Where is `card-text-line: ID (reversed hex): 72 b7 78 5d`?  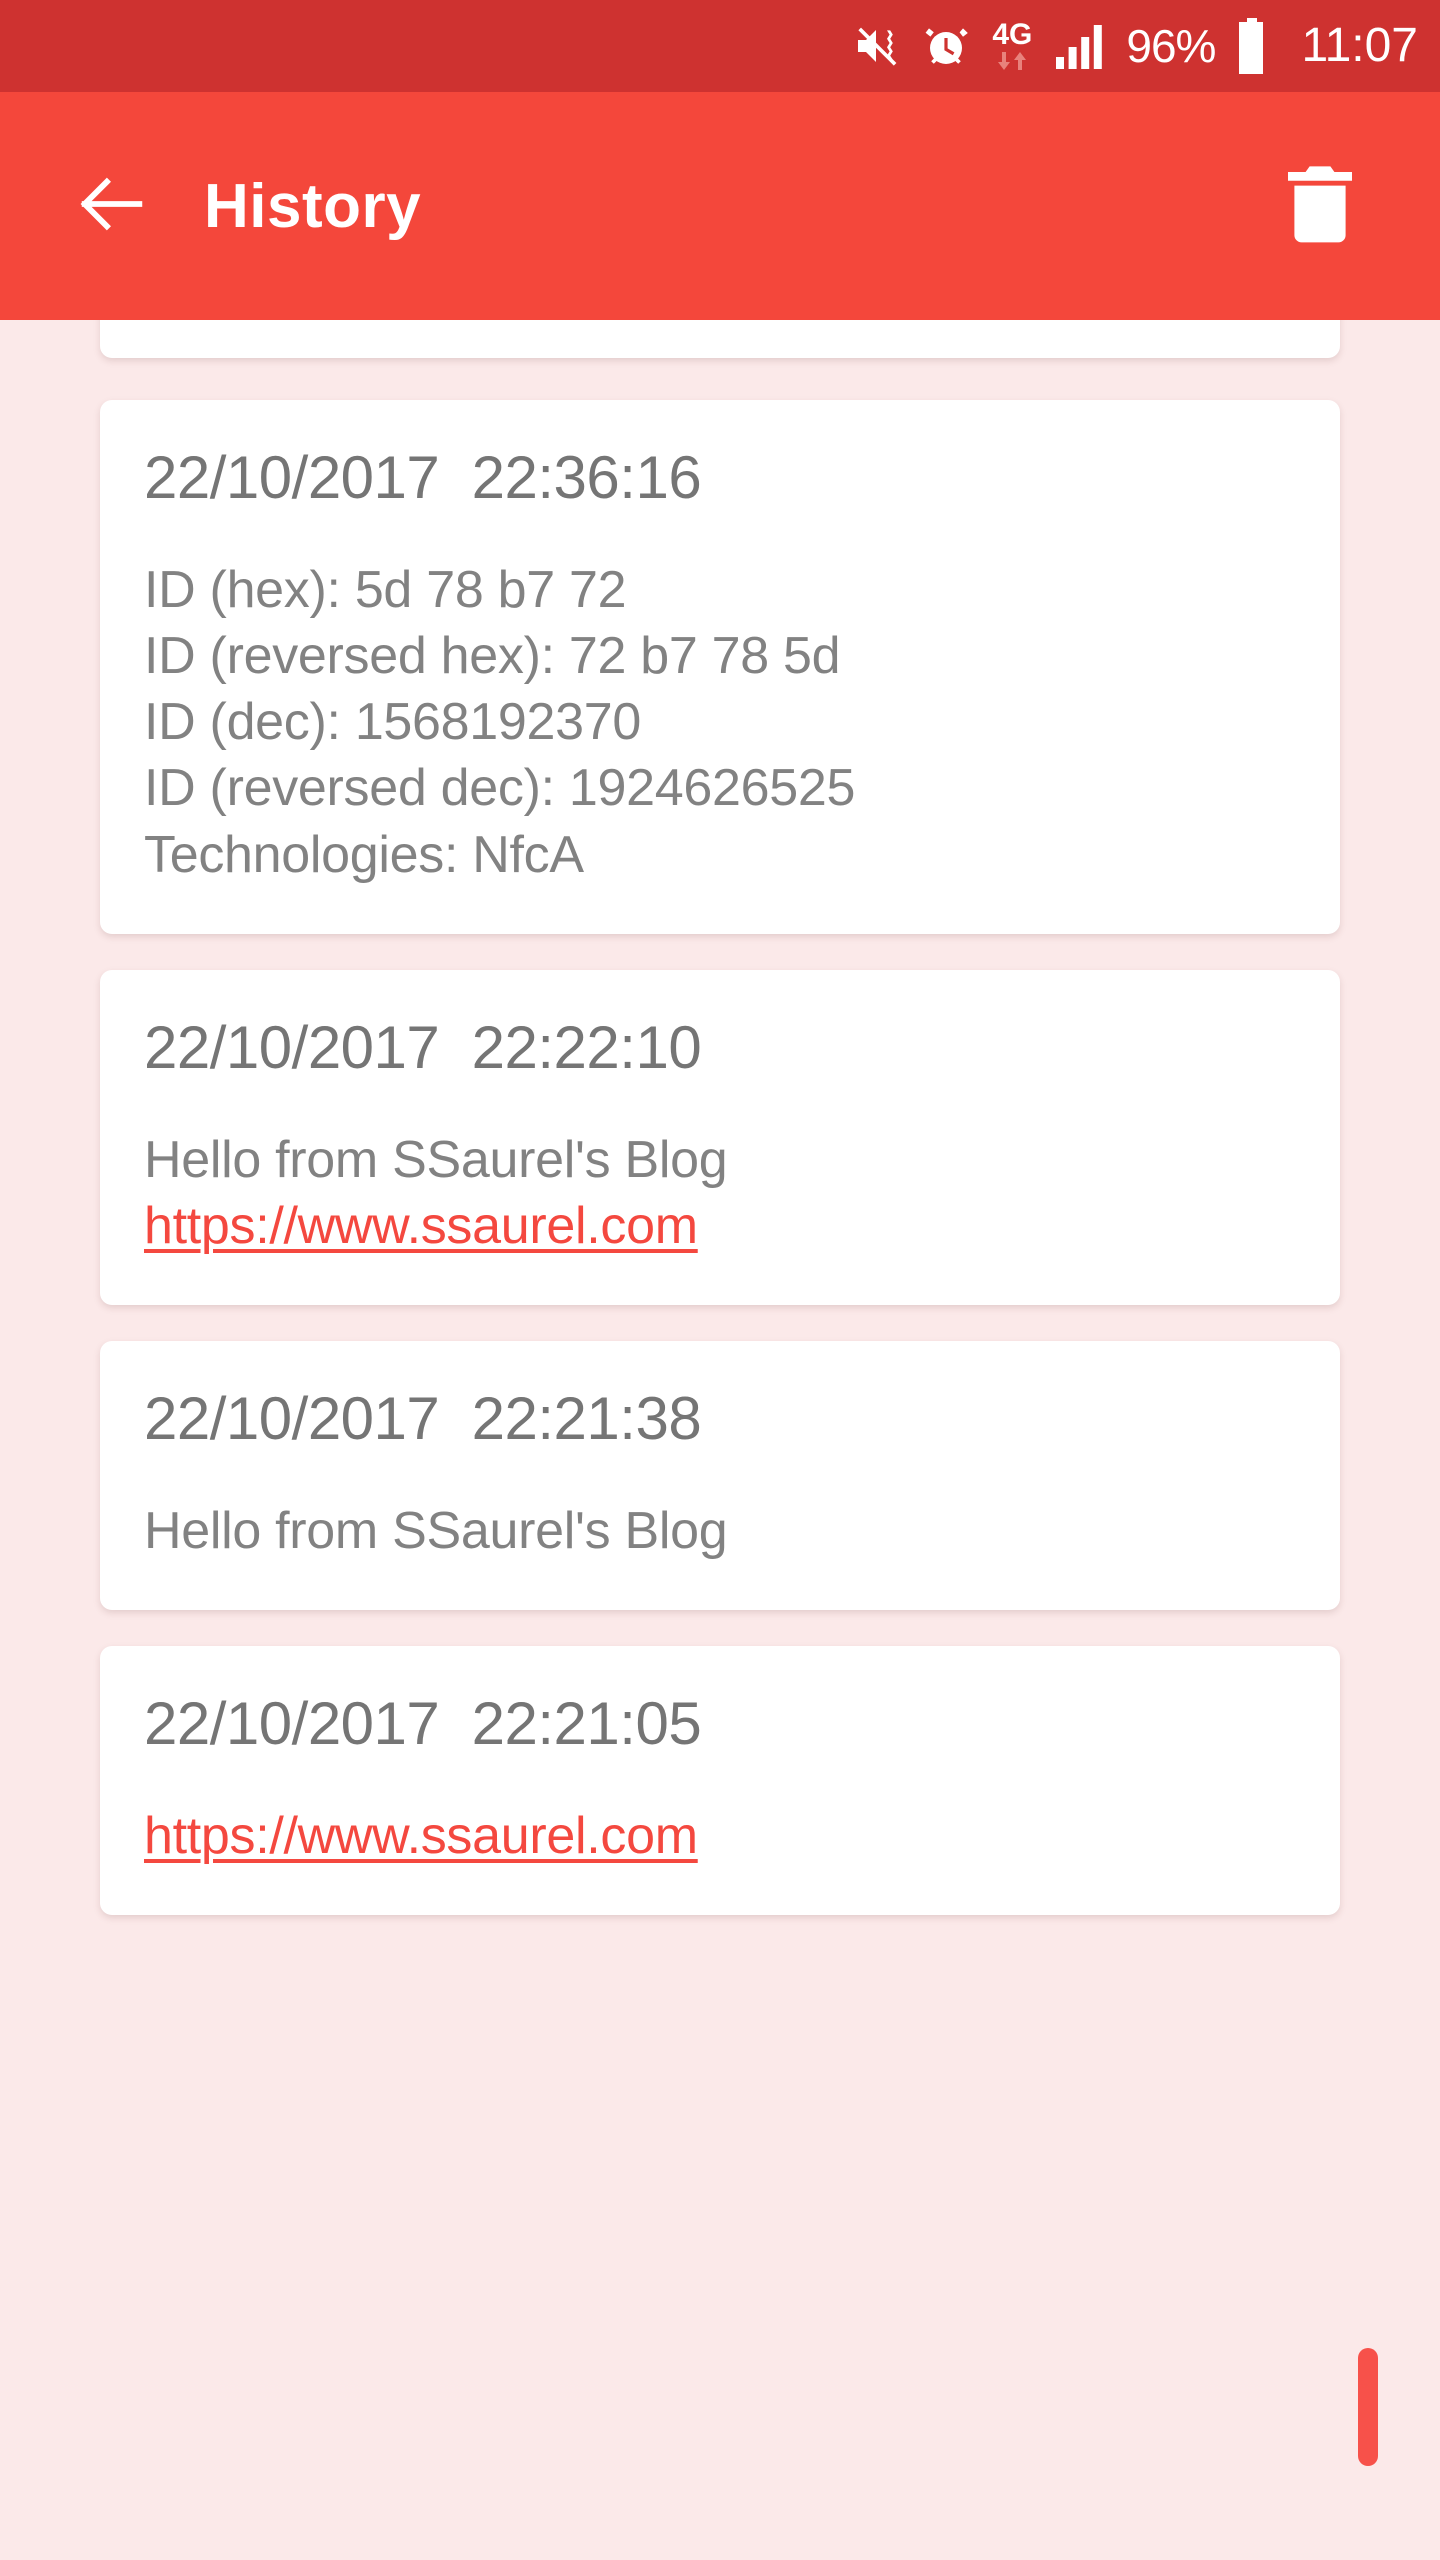
card-text-line: ID (reversed hex): 72 b7 78 5d is located at coordinates (492, 656).